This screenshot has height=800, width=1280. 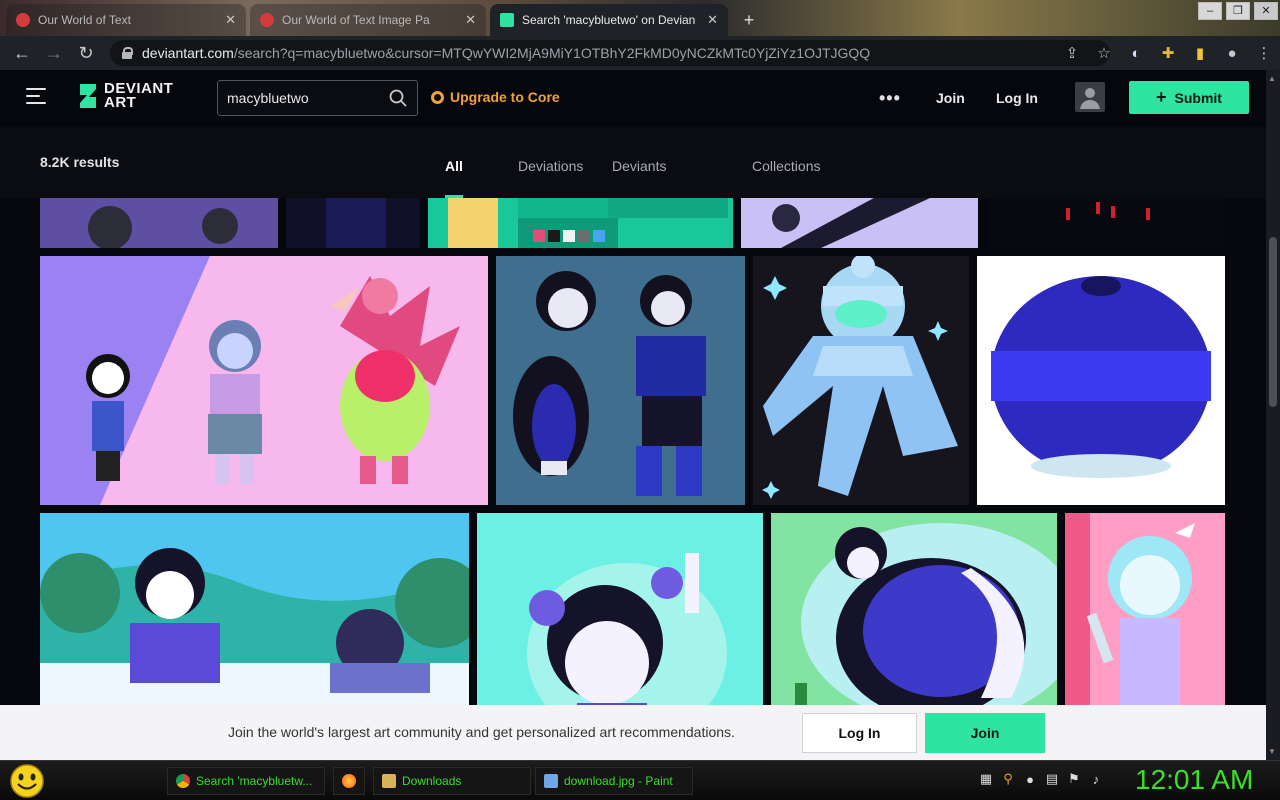 I want to click on tray-network-icon: ▤, so click(x=1052, y=779).